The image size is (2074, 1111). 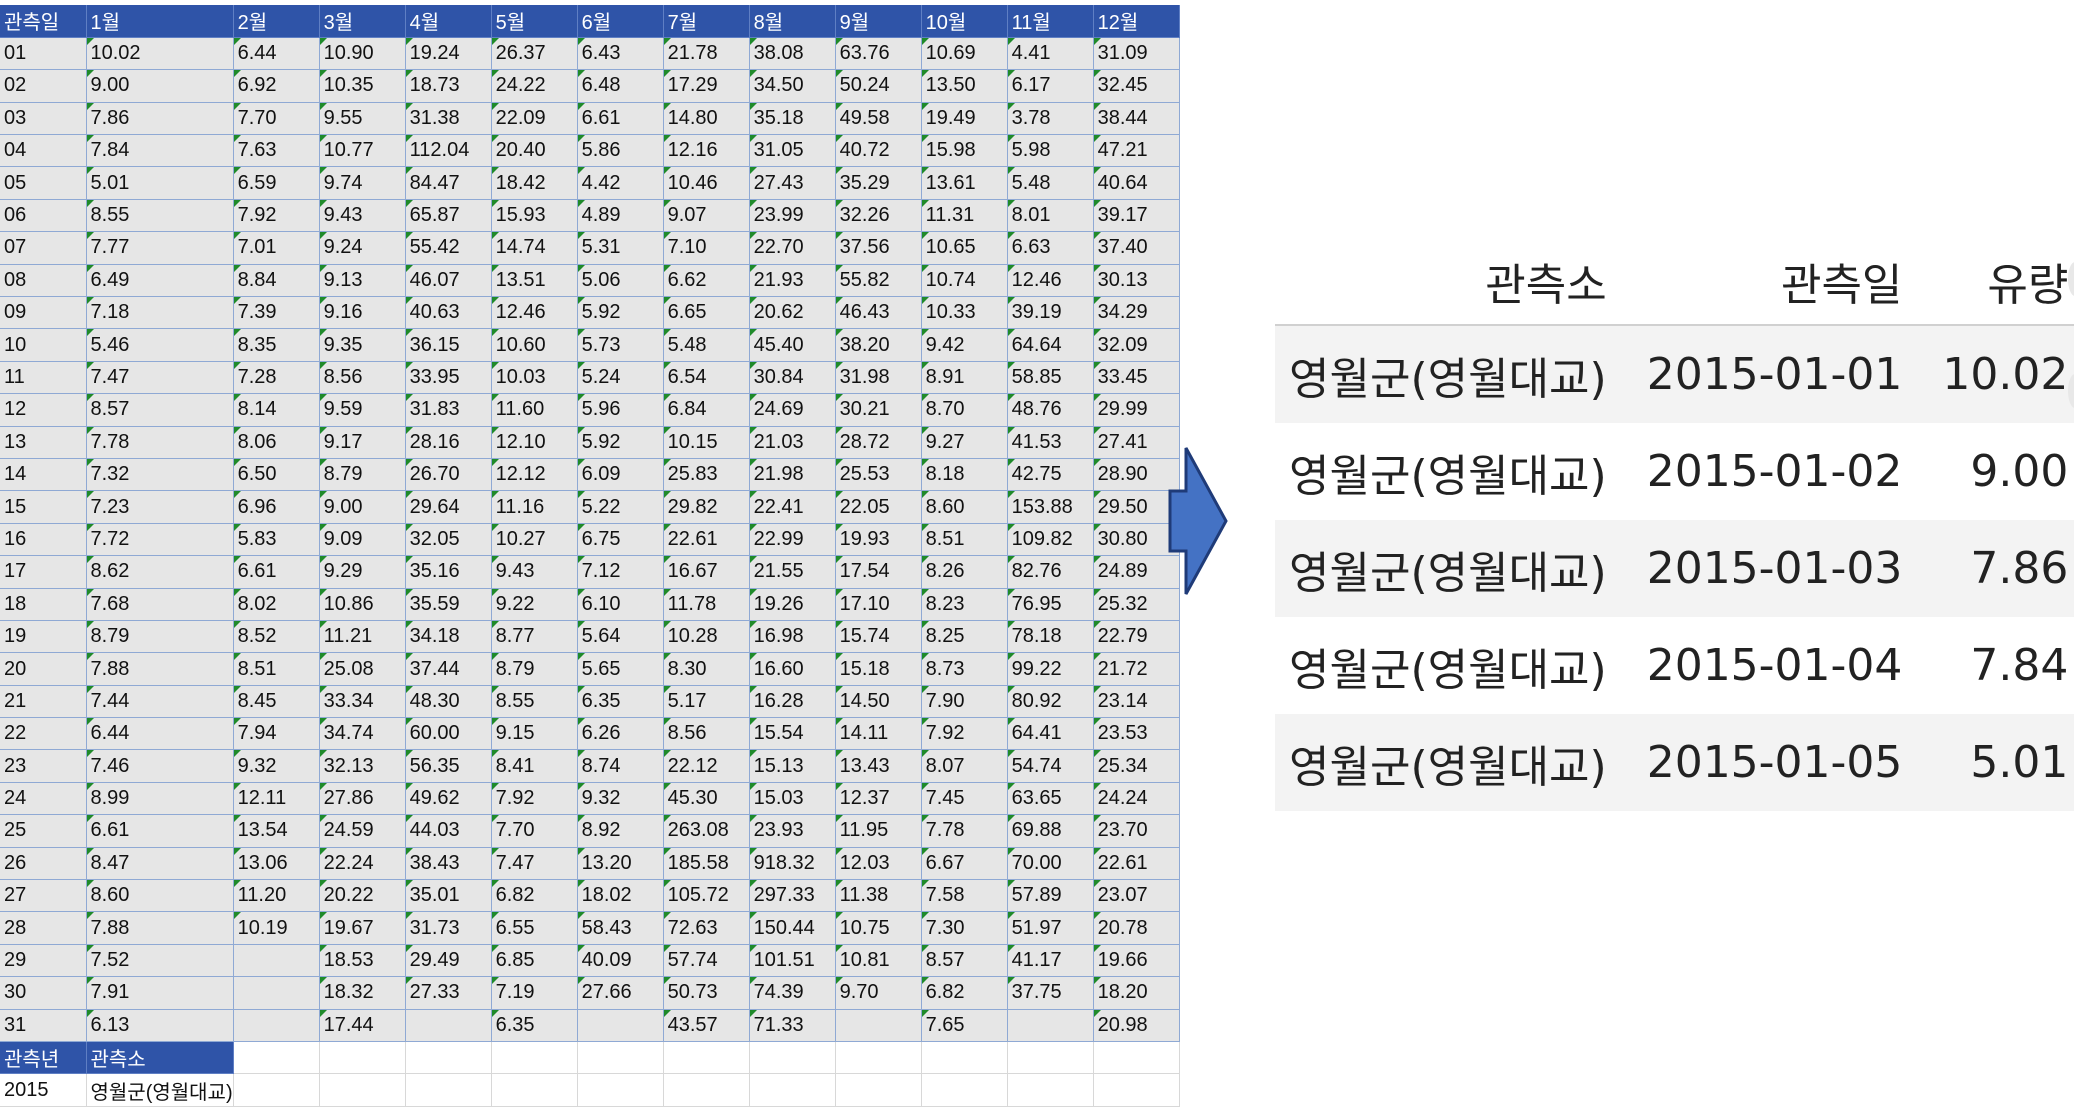 I want to click on flow-cell: 22.70, so click(x=792, y=248).